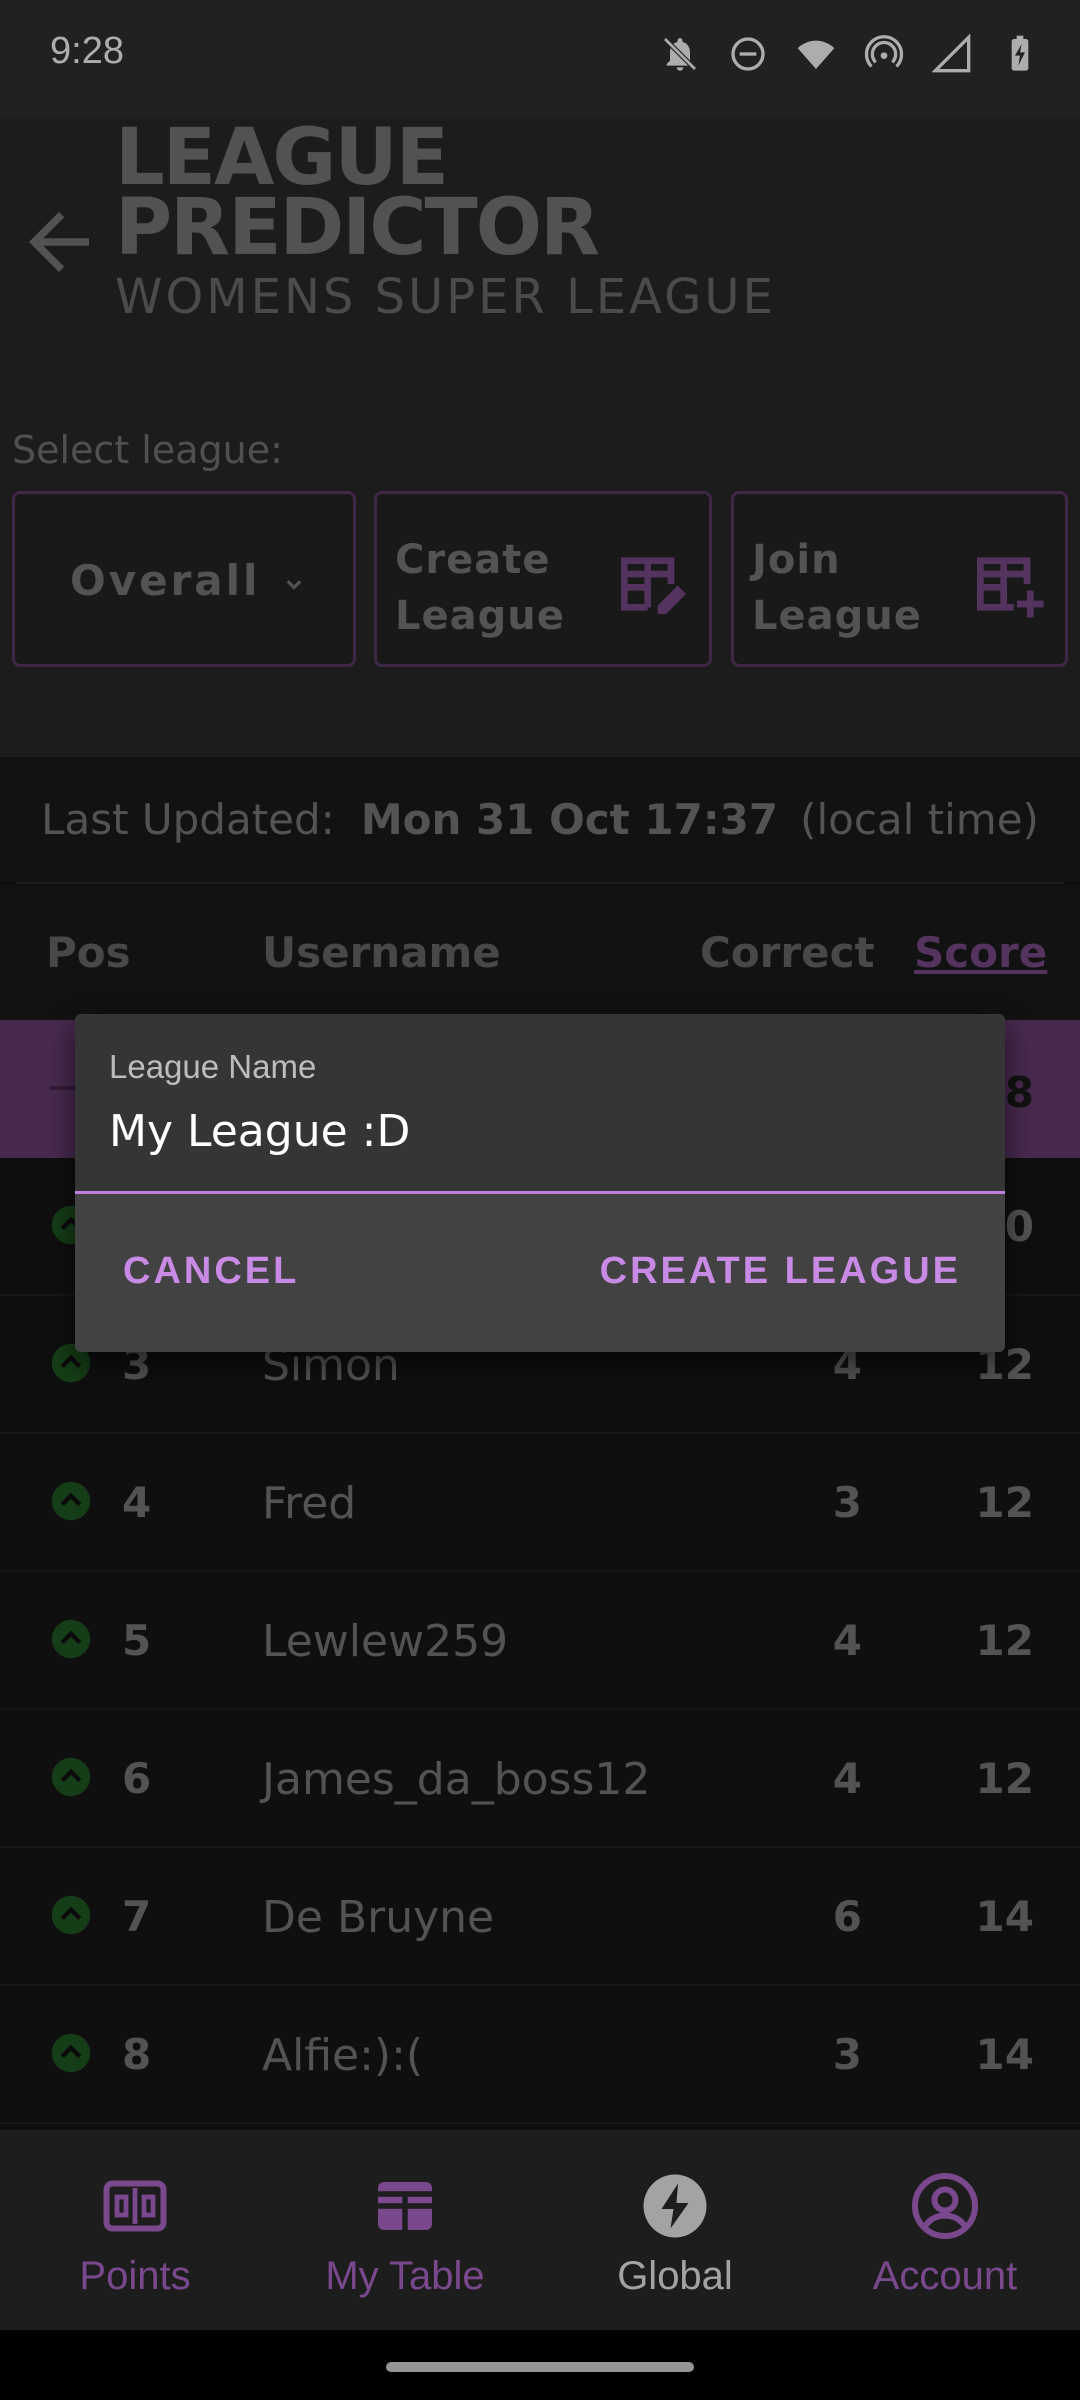 This screenshot has width=1080, height=2400. Describe the element at coordinates (780, 1271) in the screenshot. I see `confirm-create-league-button: CREATE LEAGUE` at that location.